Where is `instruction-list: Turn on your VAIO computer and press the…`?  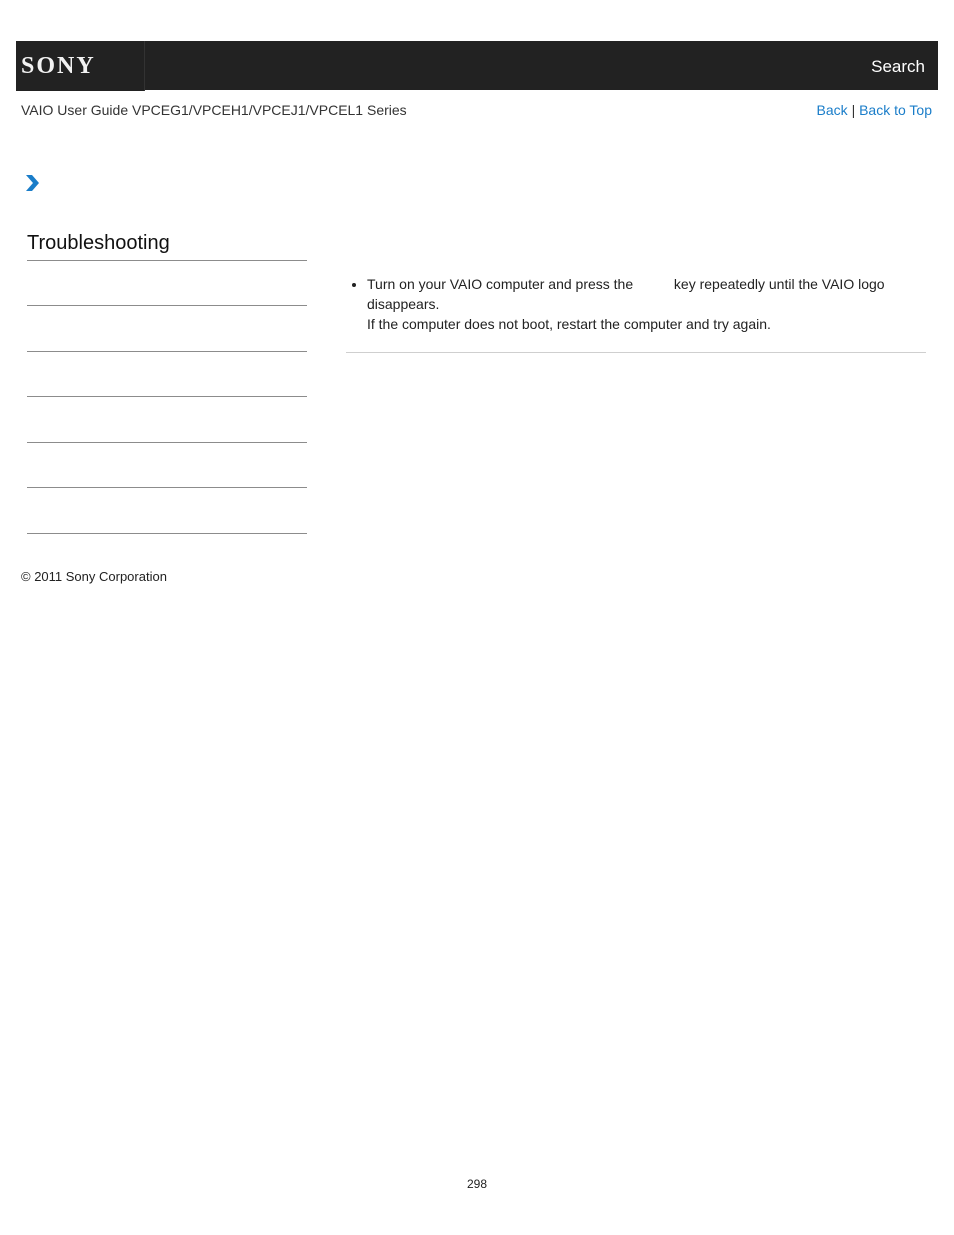
instruction-list: Turn on your VAIO computer and press the… is located at coordinates (636, 304).